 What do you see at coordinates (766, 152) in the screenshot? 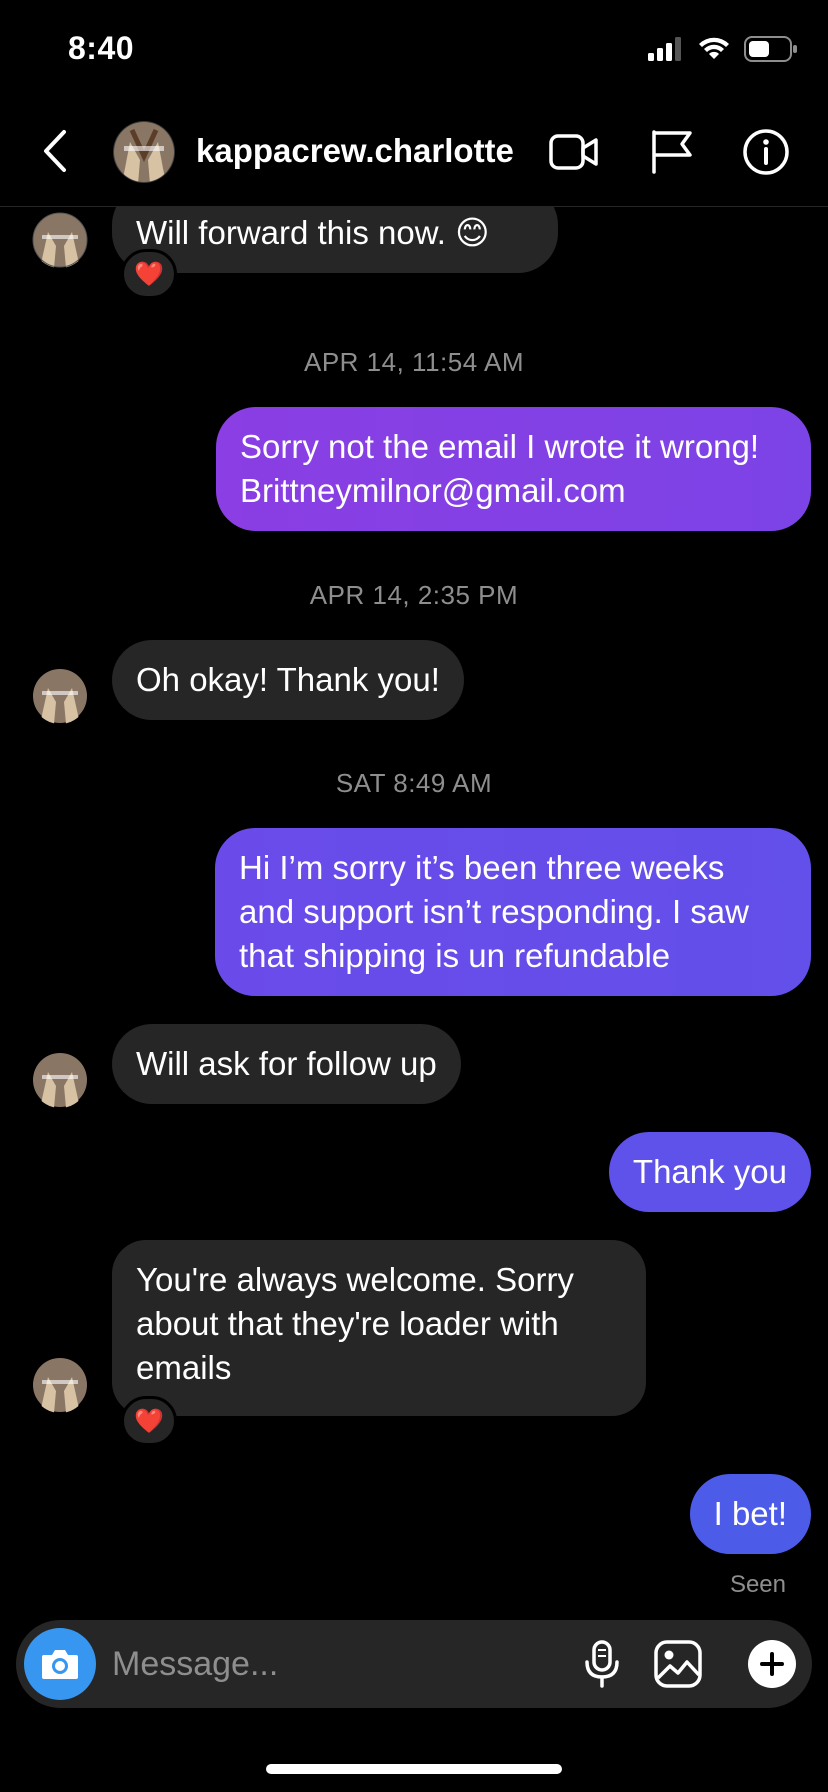
I see `info-icon` at bounding box center [766, 152].